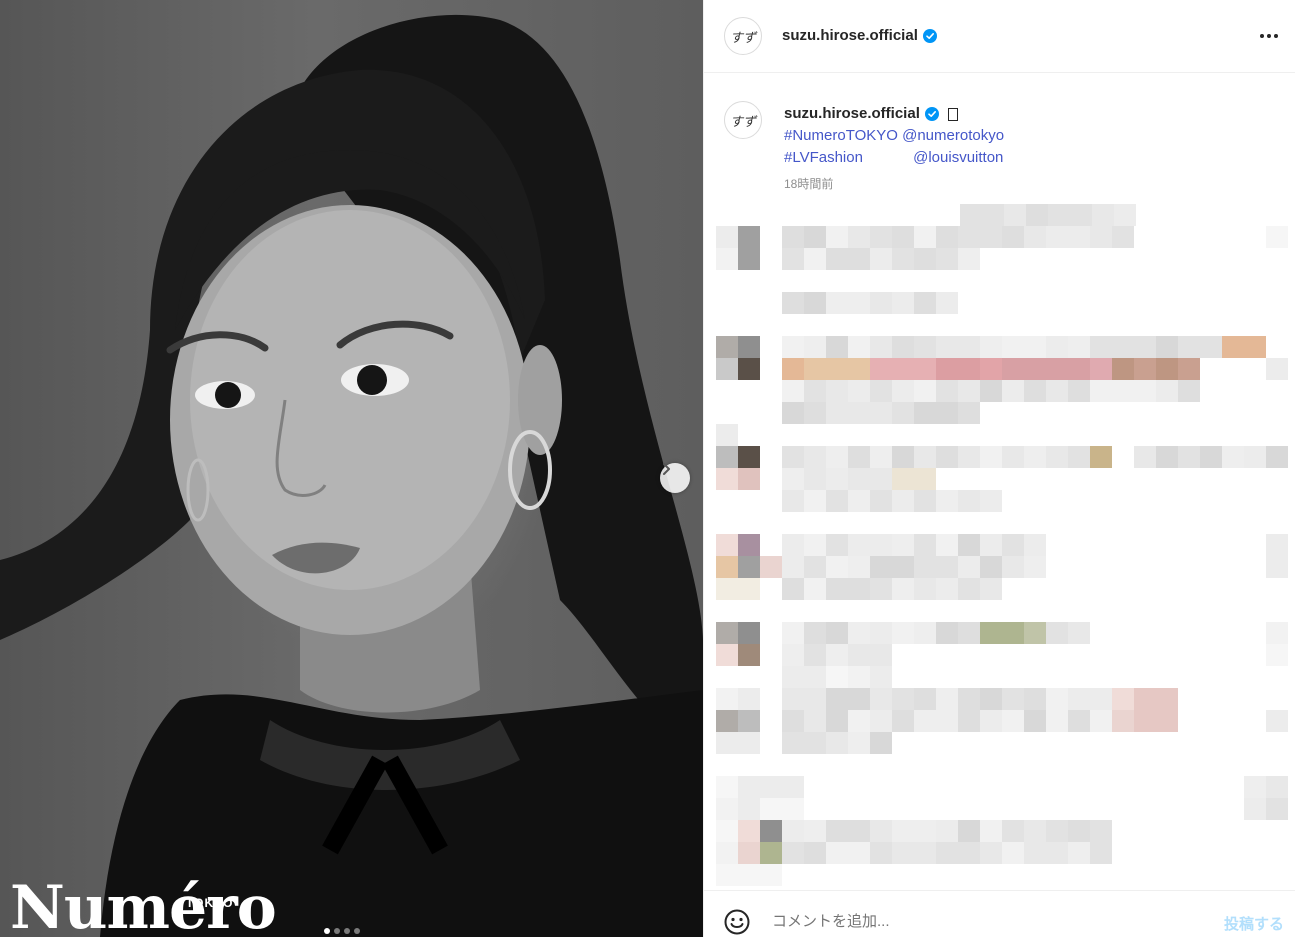  I want to click on post-timestamp: 18時間前, so click(808, 183).